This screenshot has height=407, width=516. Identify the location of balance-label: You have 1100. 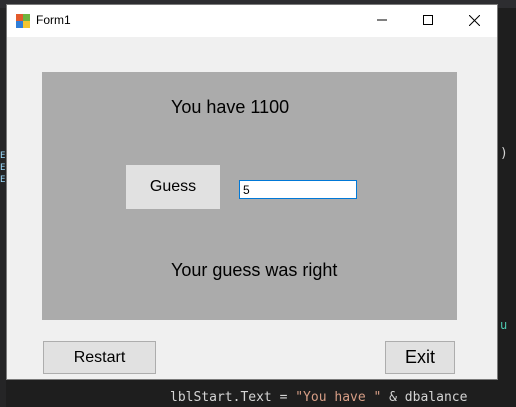
(230, 107).